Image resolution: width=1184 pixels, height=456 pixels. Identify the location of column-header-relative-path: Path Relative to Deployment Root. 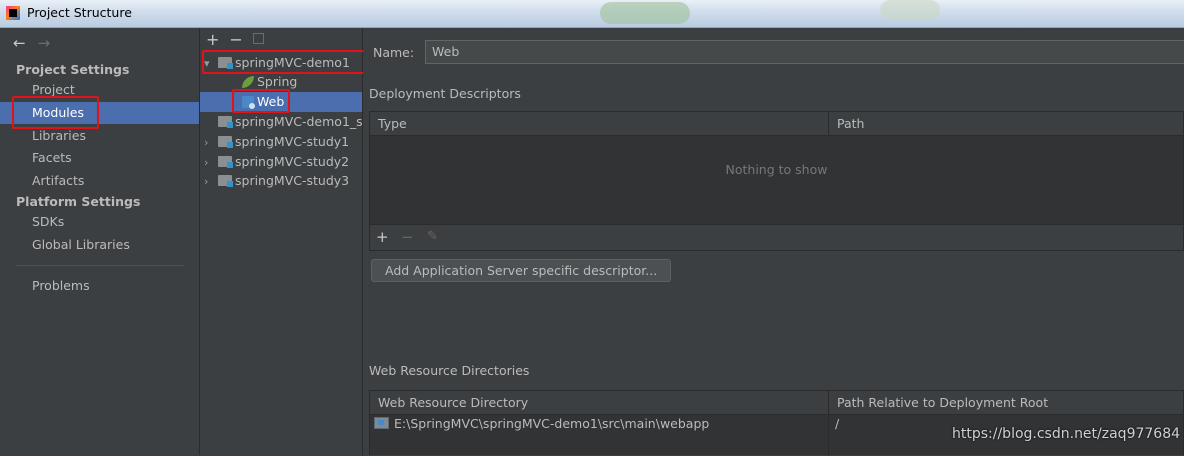
(938, 402).